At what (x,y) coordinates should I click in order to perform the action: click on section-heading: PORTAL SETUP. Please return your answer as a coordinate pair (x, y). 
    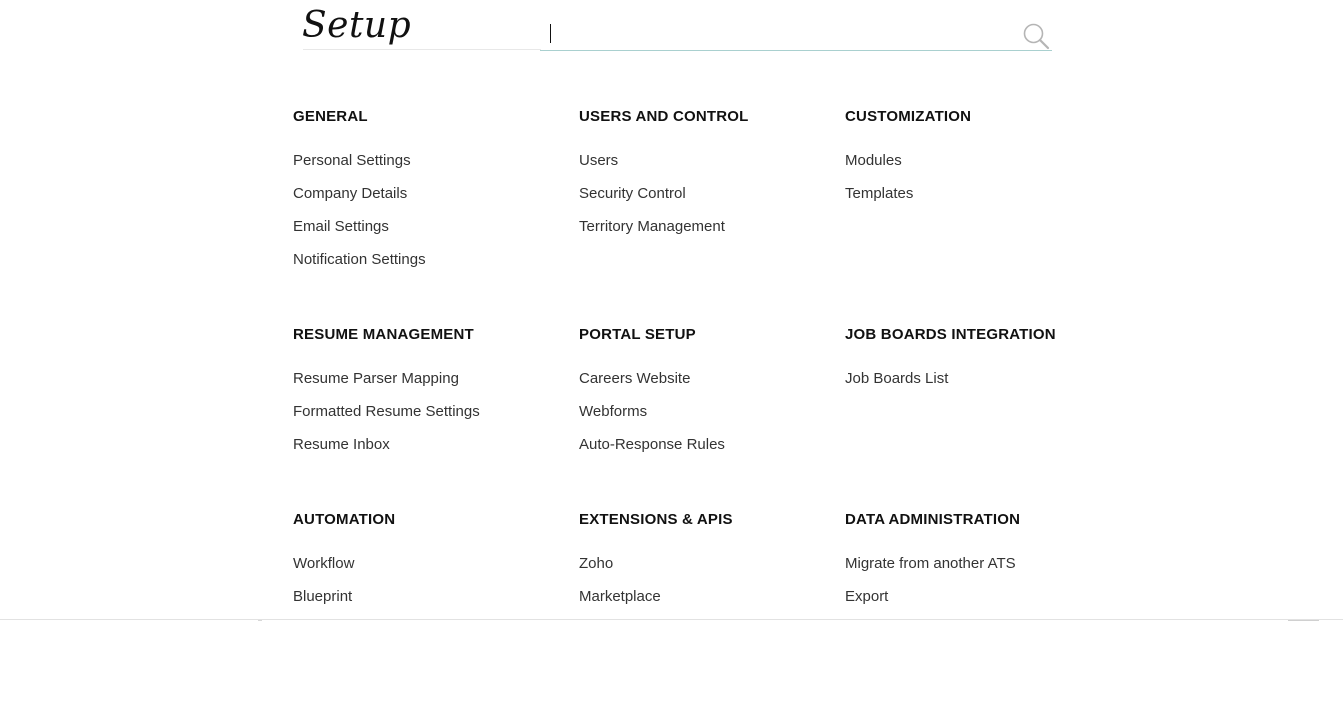
    Looking at the image, I should click on (637, 334).